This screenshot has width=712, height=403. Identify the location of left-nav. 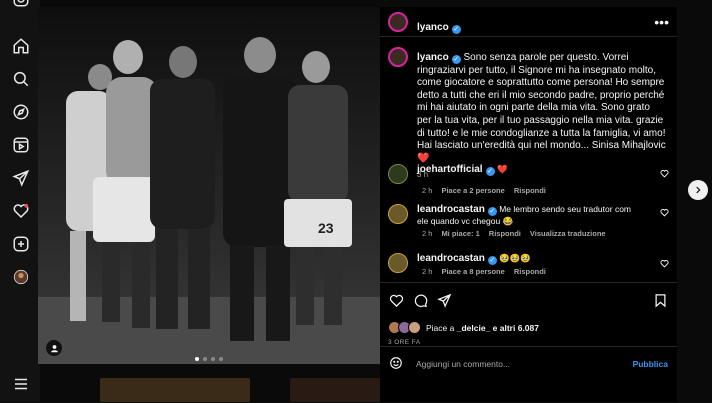
(20, 201).